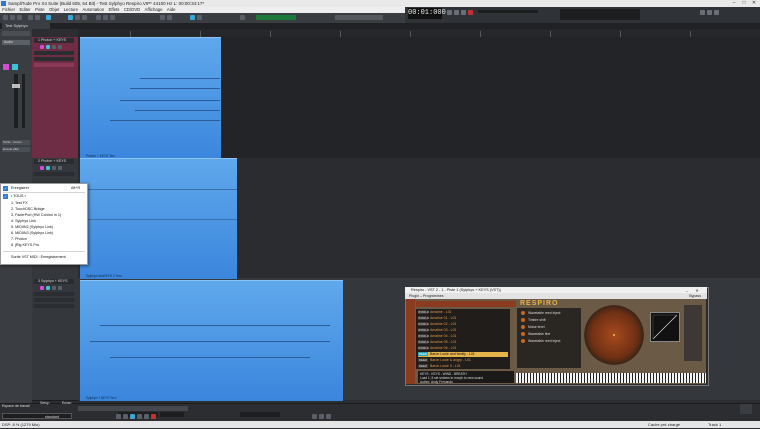 This screenshot has width=760, height=429. I want to click on articulation-item: WORLDAmaline 06 - L01, so click(463, 348).